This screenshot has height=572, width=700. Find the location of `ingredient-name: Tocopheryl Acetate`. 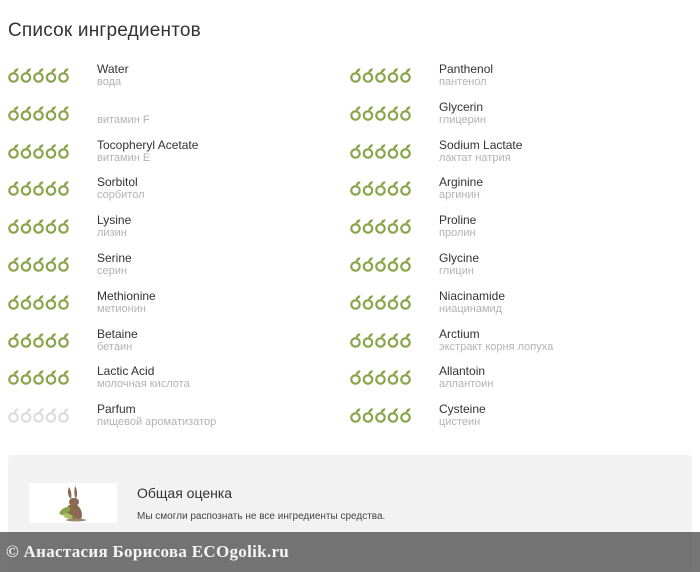

ingredient-name: Tocopheryl Acetate is located at coordinates (148, 144).